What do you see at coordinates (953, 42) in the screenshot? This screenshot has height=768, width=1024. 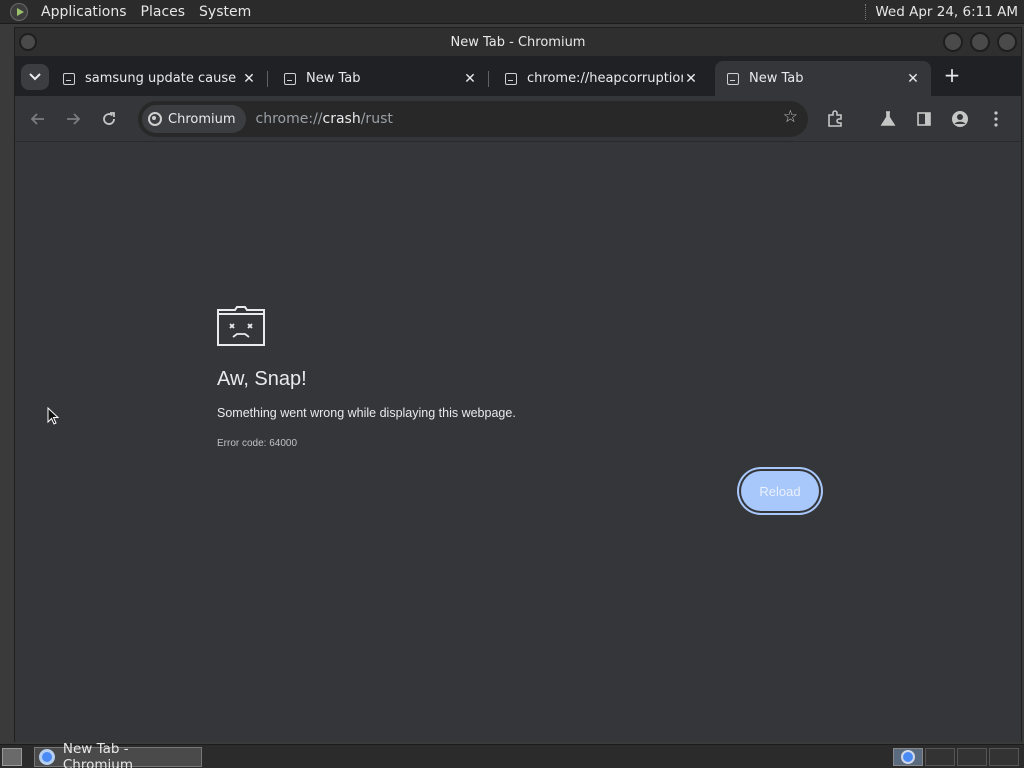 I see `minimize-button` at bounding box center [953, 42].